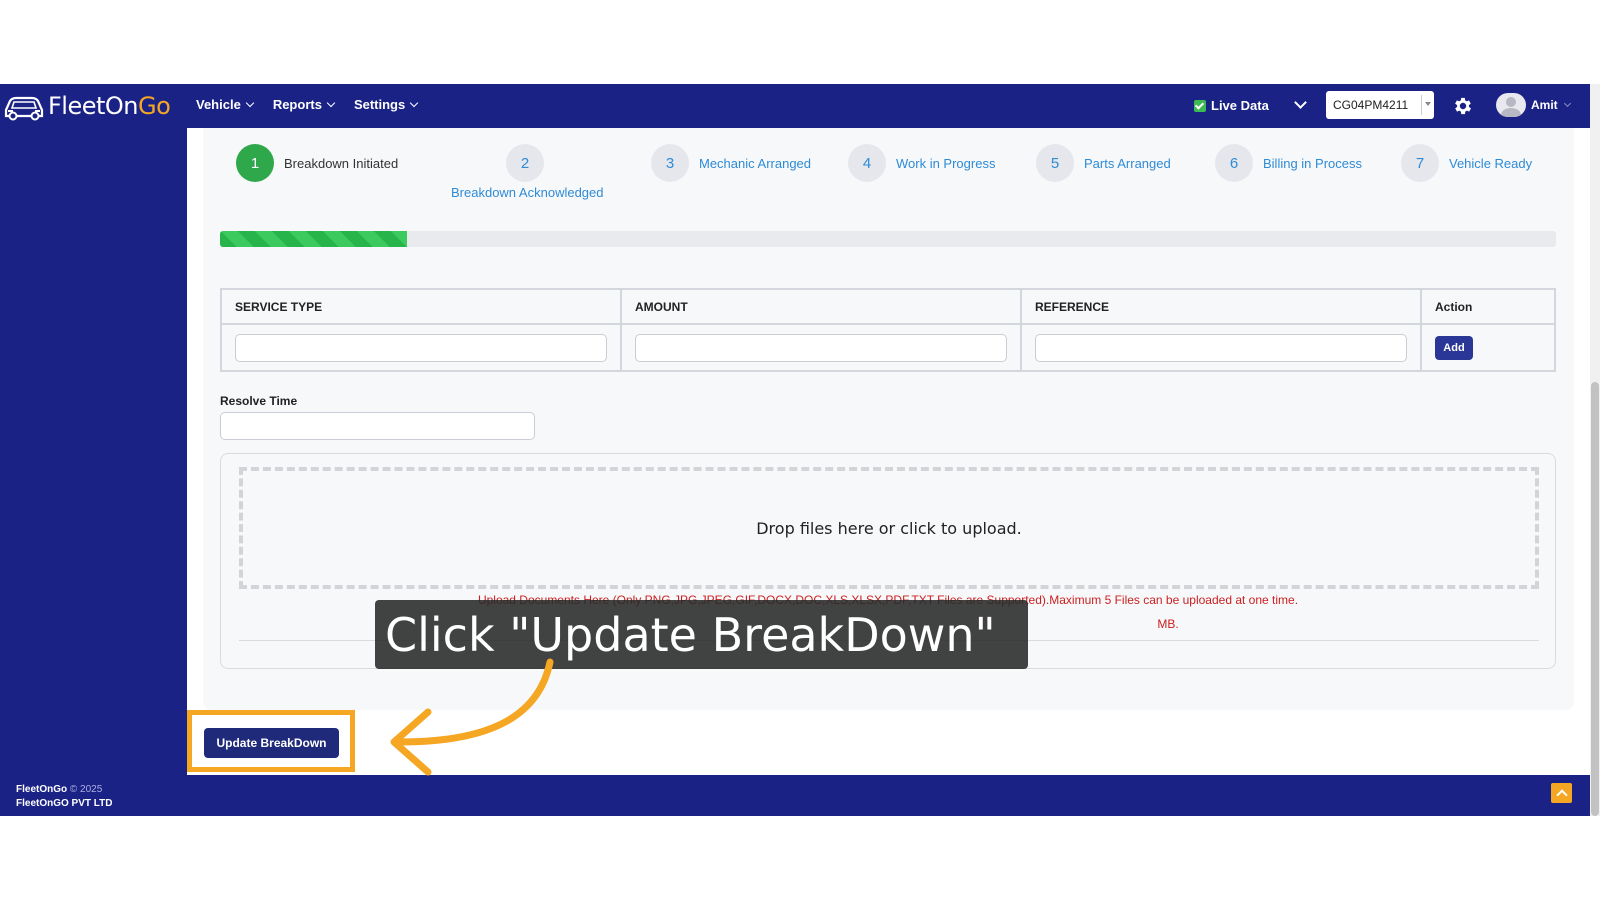 The image size is (1600, 900). What do you see at coordinates (795, 795) in the screenshot?
I see `footer: FleetOnGo © 2025 FleetOnGO PVT LTD` at bounding box center [795, 795].